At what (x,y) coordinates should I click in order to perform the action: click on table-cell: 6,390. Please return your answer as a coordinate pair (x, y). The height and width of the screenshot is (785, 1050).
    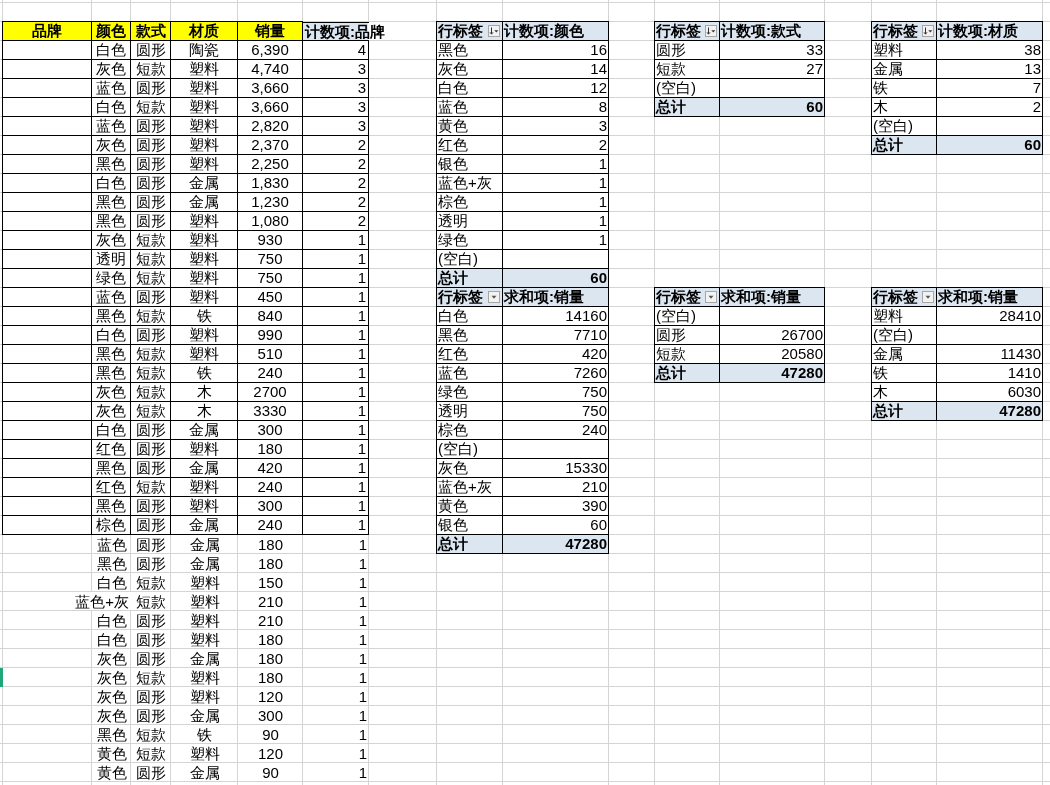
    Looking at the image, I should click on (270, 50).